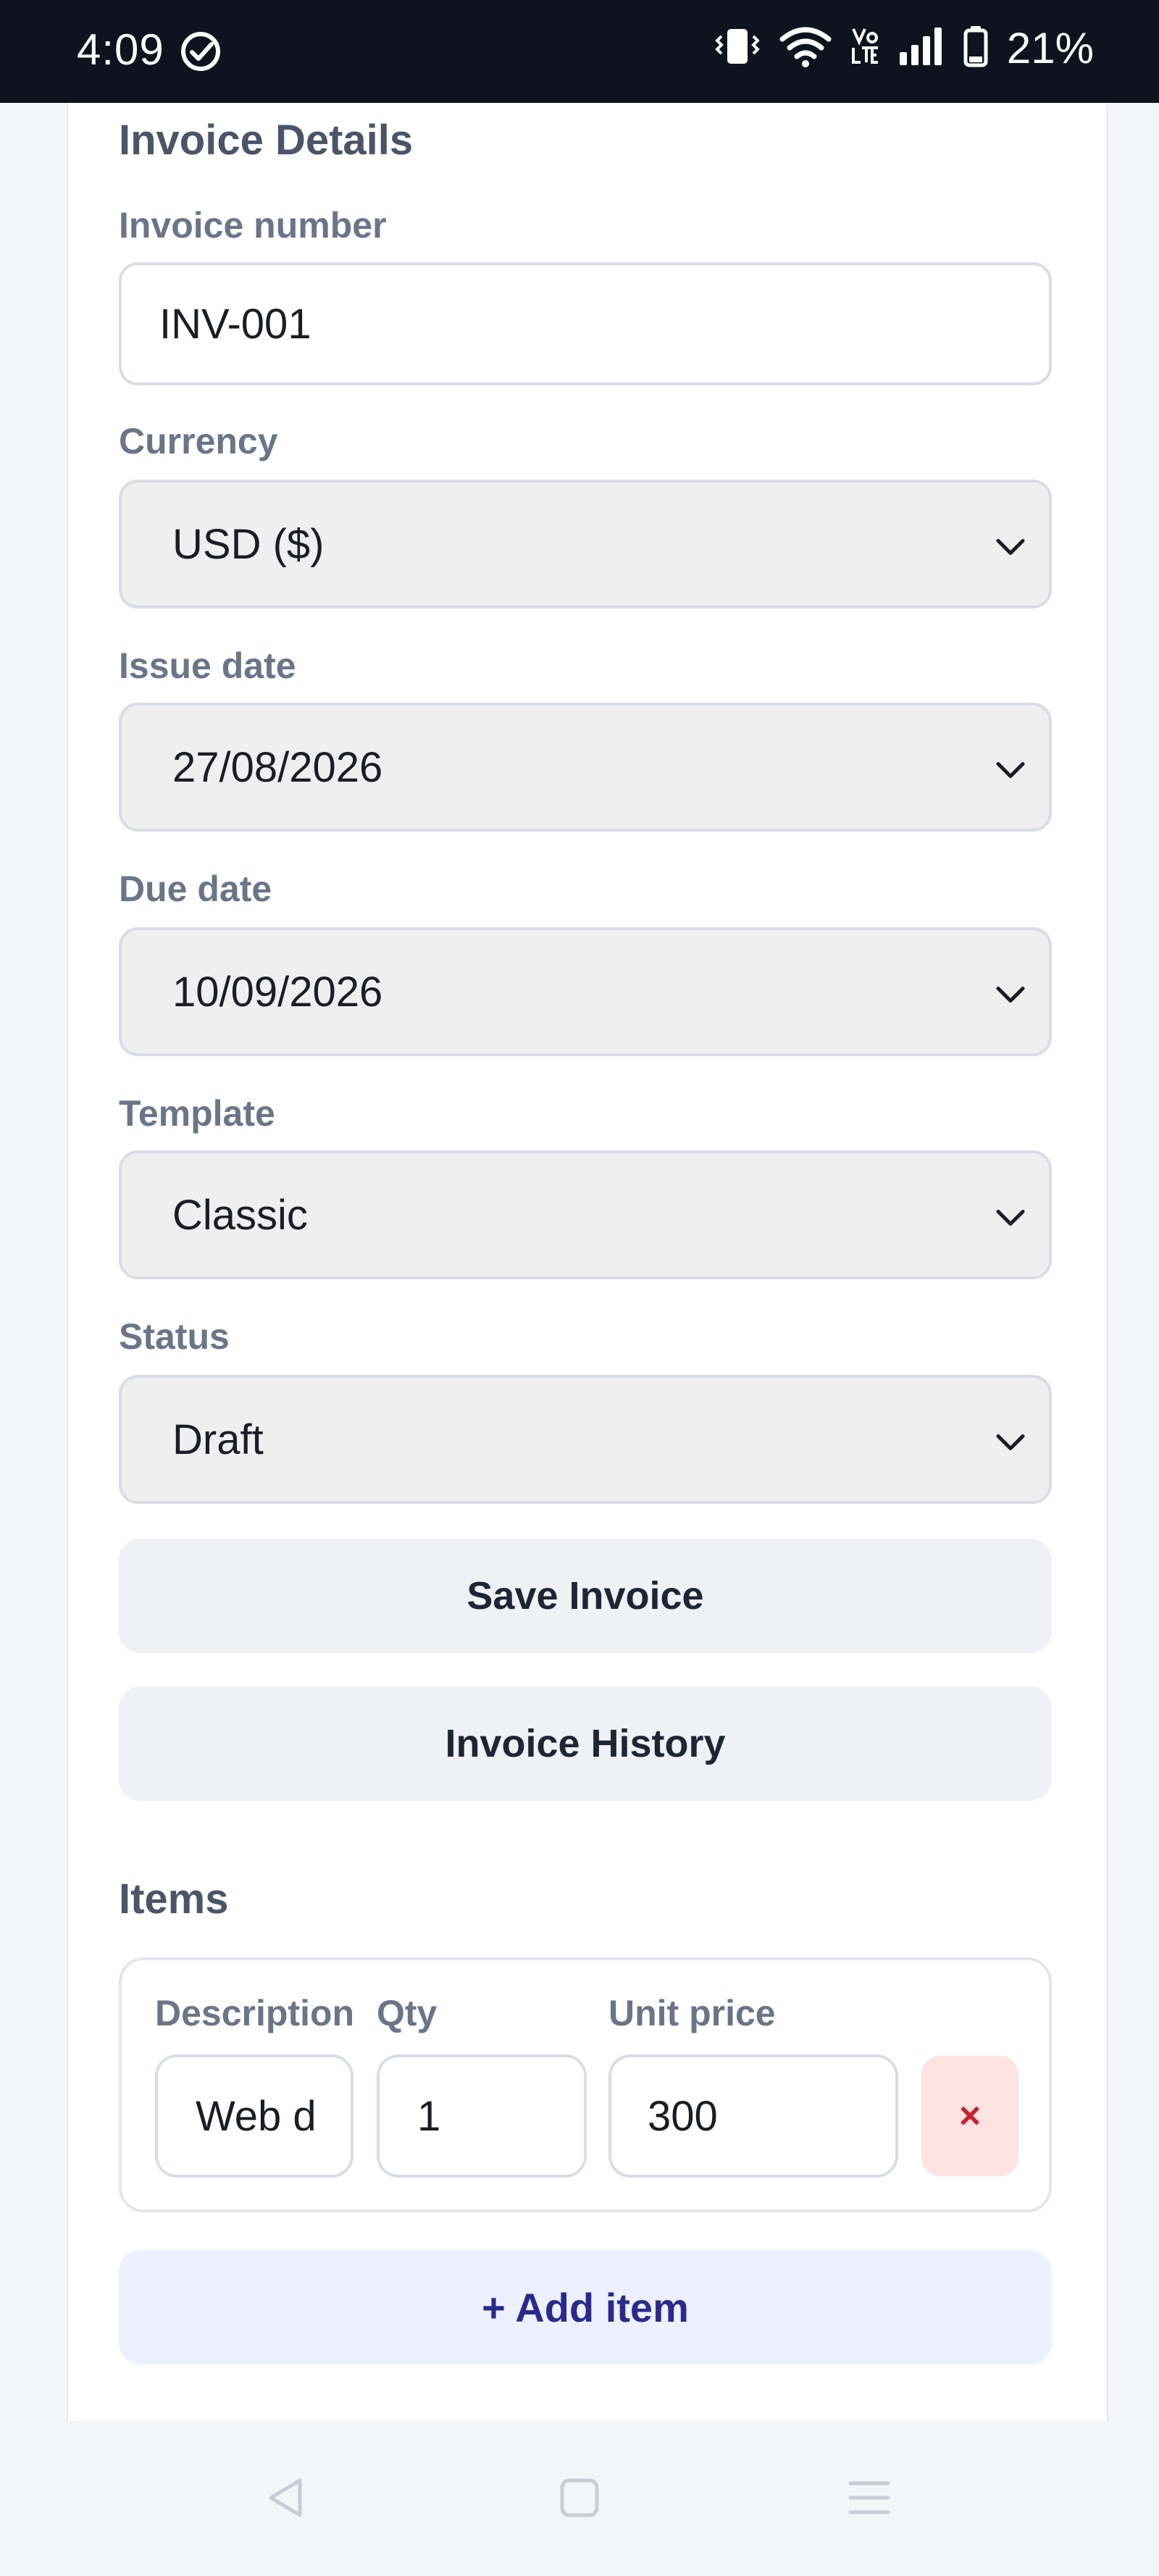 The height and width of the screenshot is (2576, 1159). I want to click on check-circle-icon, so click(201, 53).